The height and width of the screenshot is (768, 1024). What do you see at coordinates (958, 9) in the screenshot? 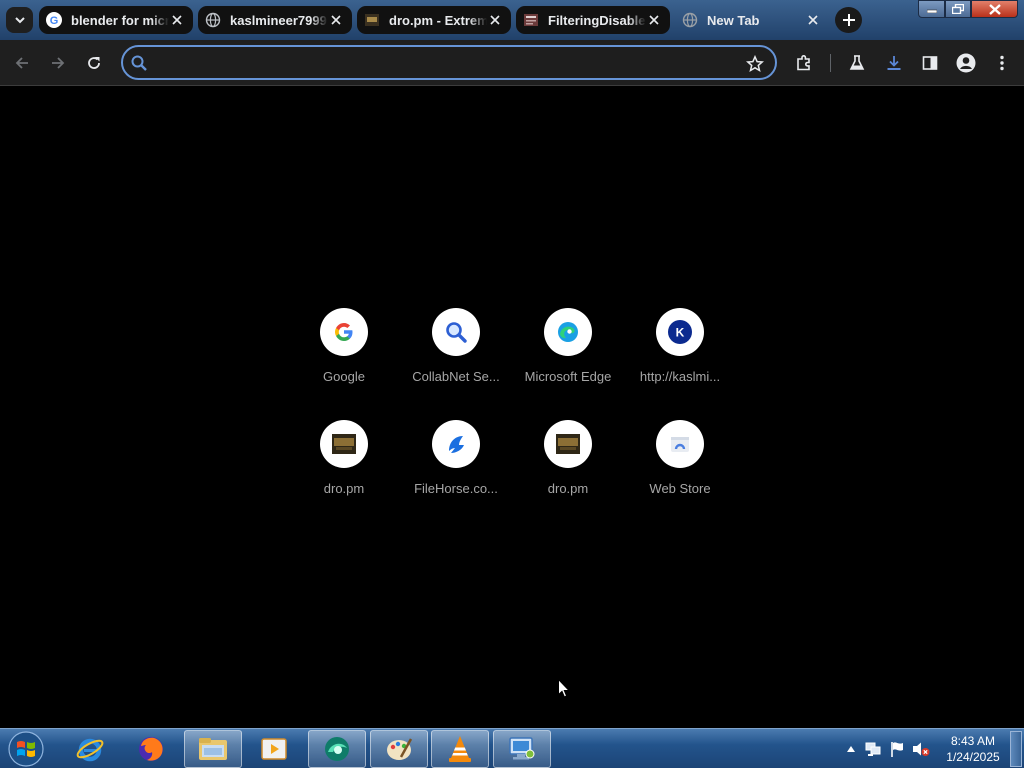
I see `window-restore-button` at bounding box center [958, 9].